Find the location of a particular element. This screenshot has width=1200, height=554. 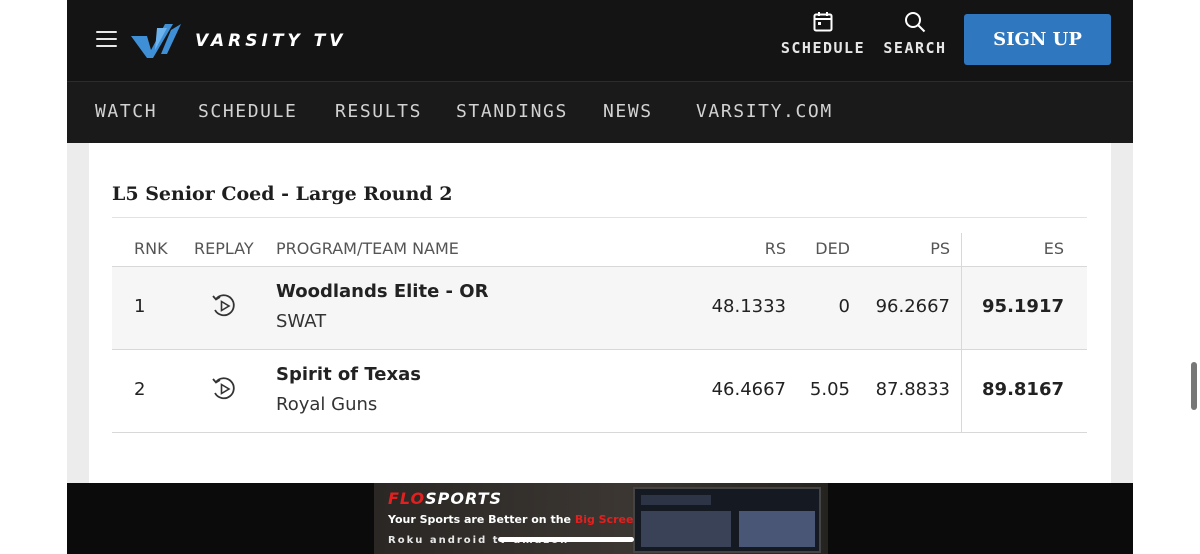

flosports-logo: FLOSPORTS is located at coordinates (445, 498).